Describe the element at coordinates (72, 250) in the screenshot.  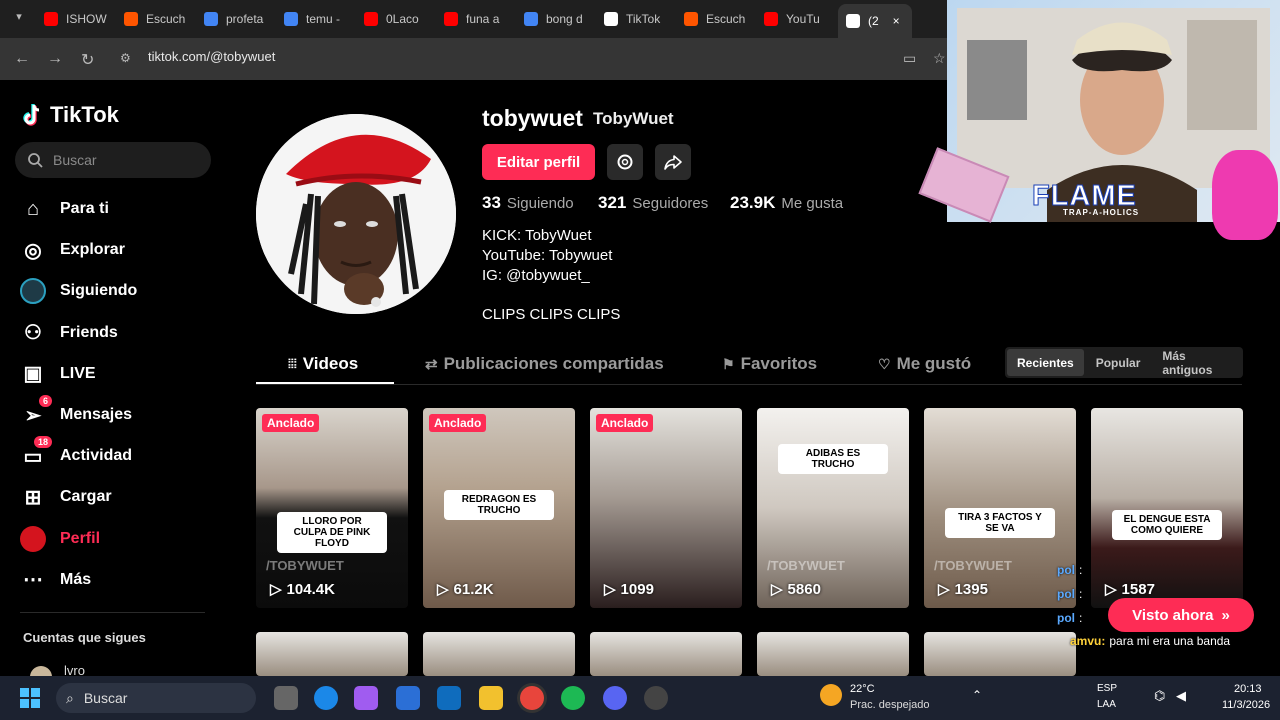
I see `sidebar-item-explorar: ◎ Explorar` at that location.